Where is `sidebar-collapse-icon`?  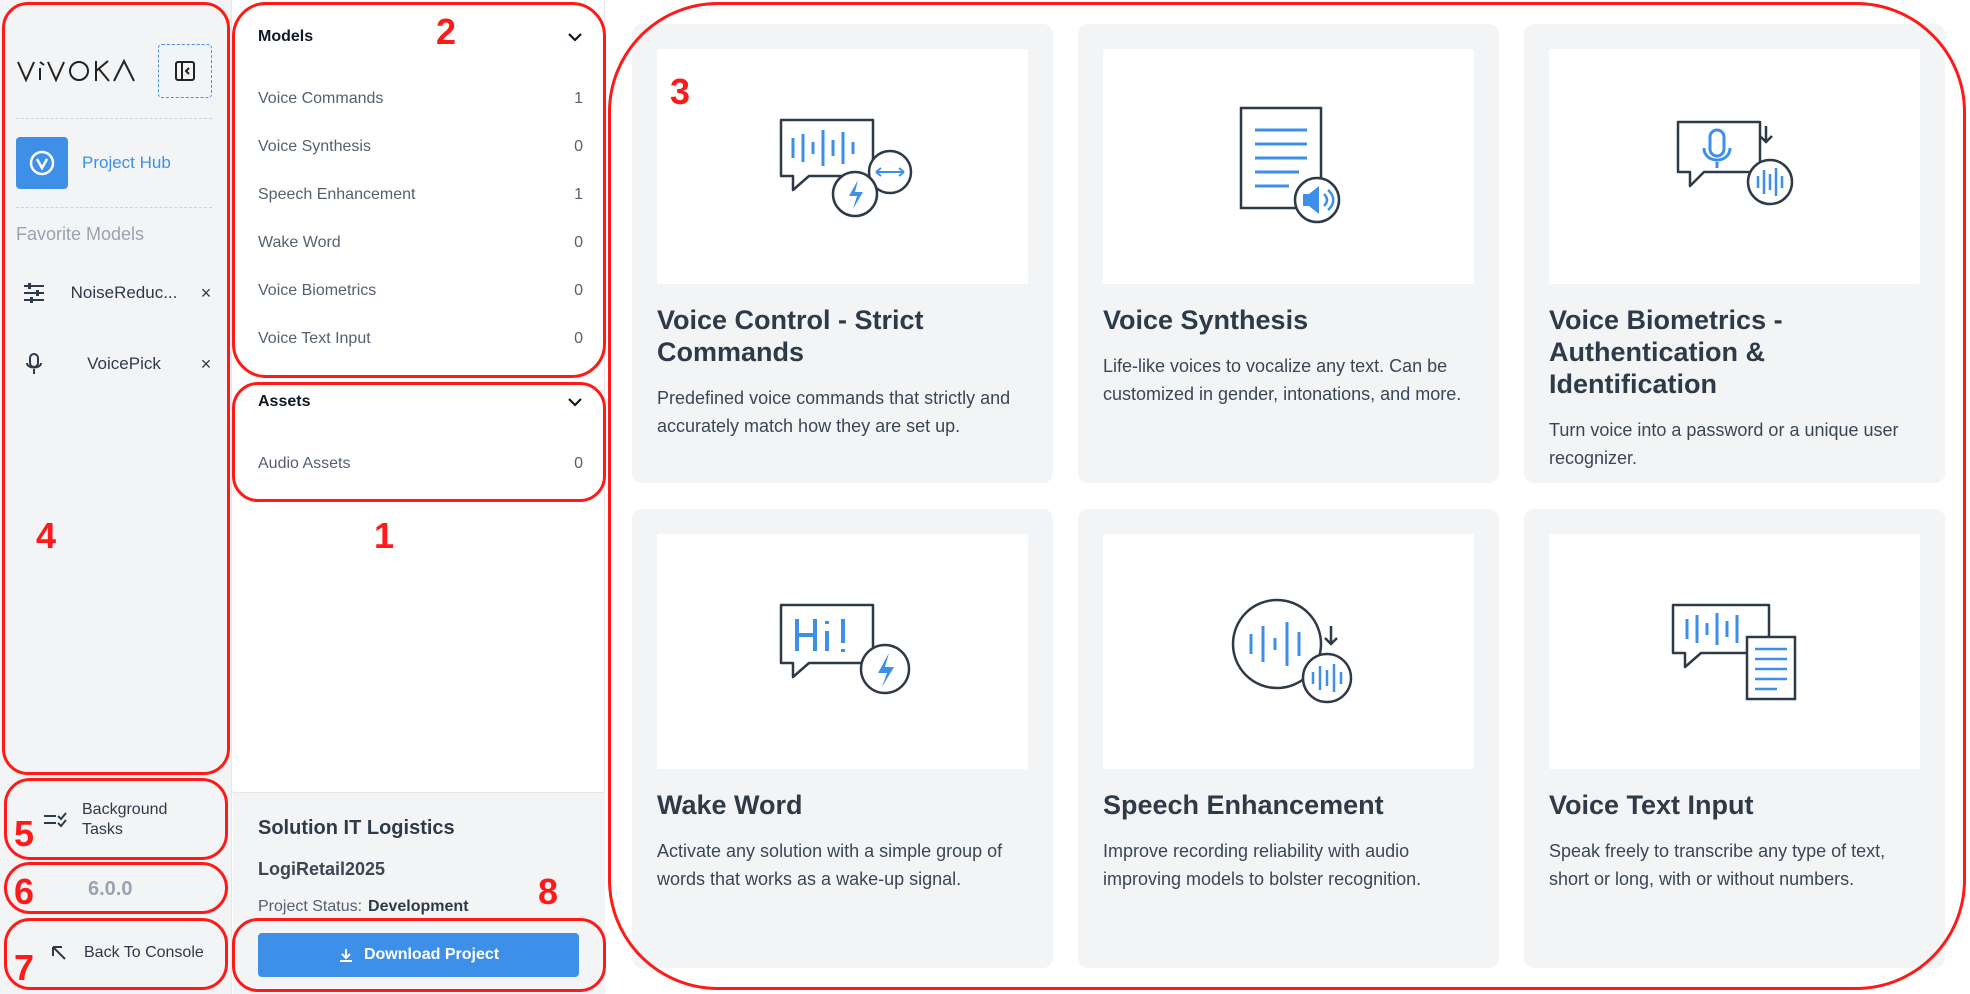 sidebar-collapse-icon is located at coordinates (185, 71).